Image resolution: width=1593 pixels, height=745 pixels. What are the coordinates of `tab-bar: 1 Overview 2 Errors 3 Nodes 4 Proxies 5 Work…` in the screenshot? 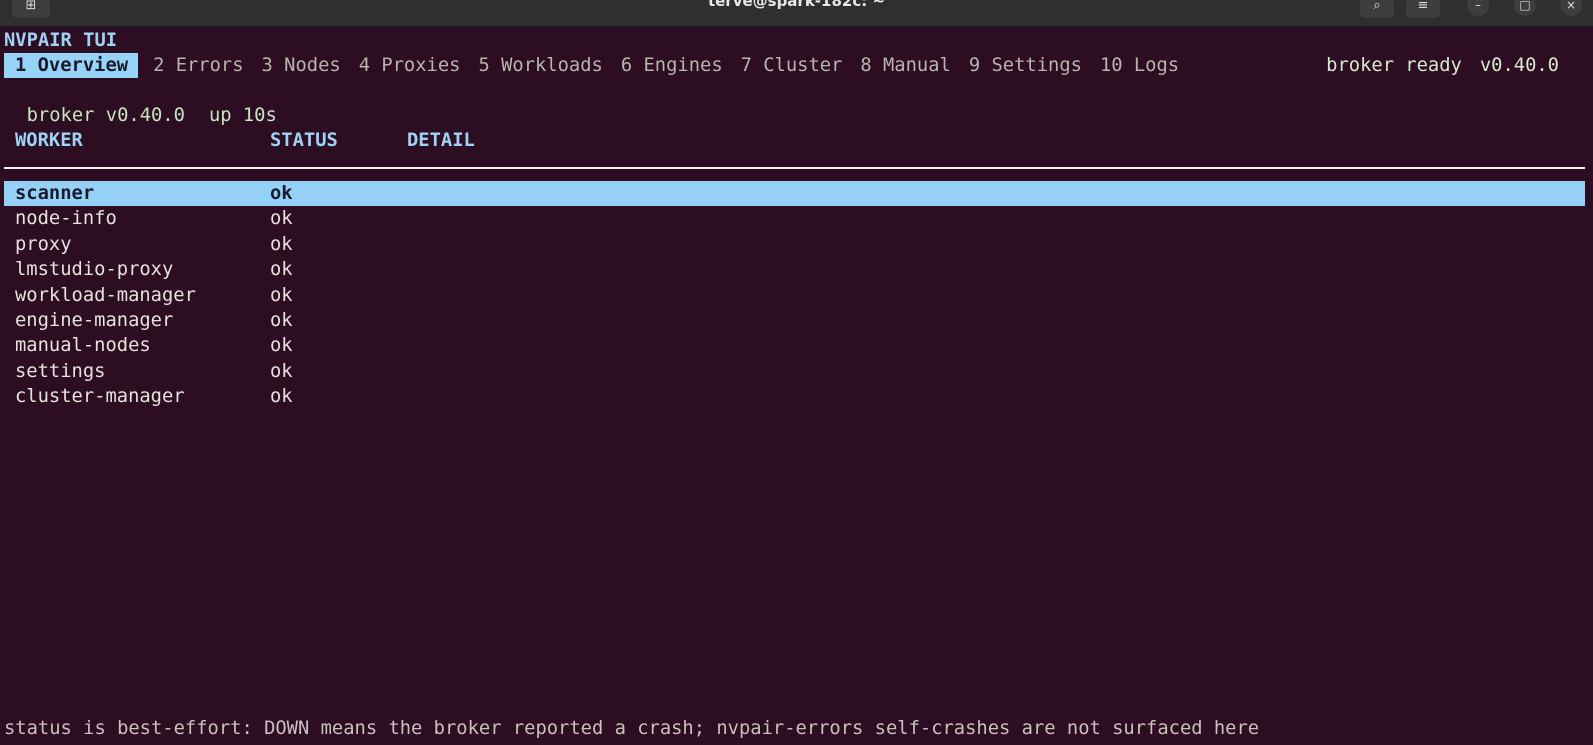 It's located at (599, 65).